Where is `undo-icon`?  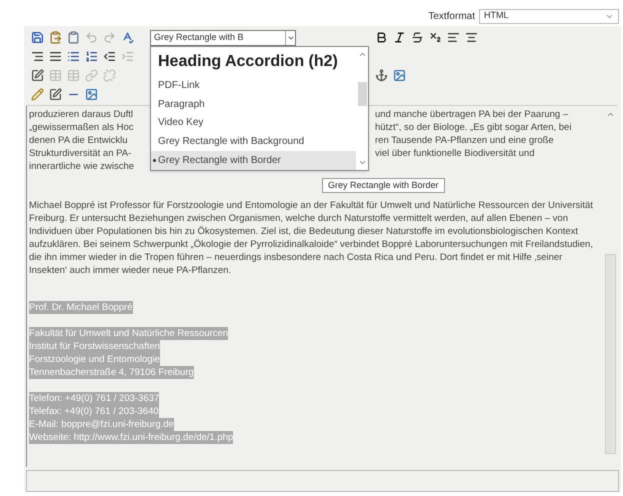 undo-icon is located at coordinates (91, 37).